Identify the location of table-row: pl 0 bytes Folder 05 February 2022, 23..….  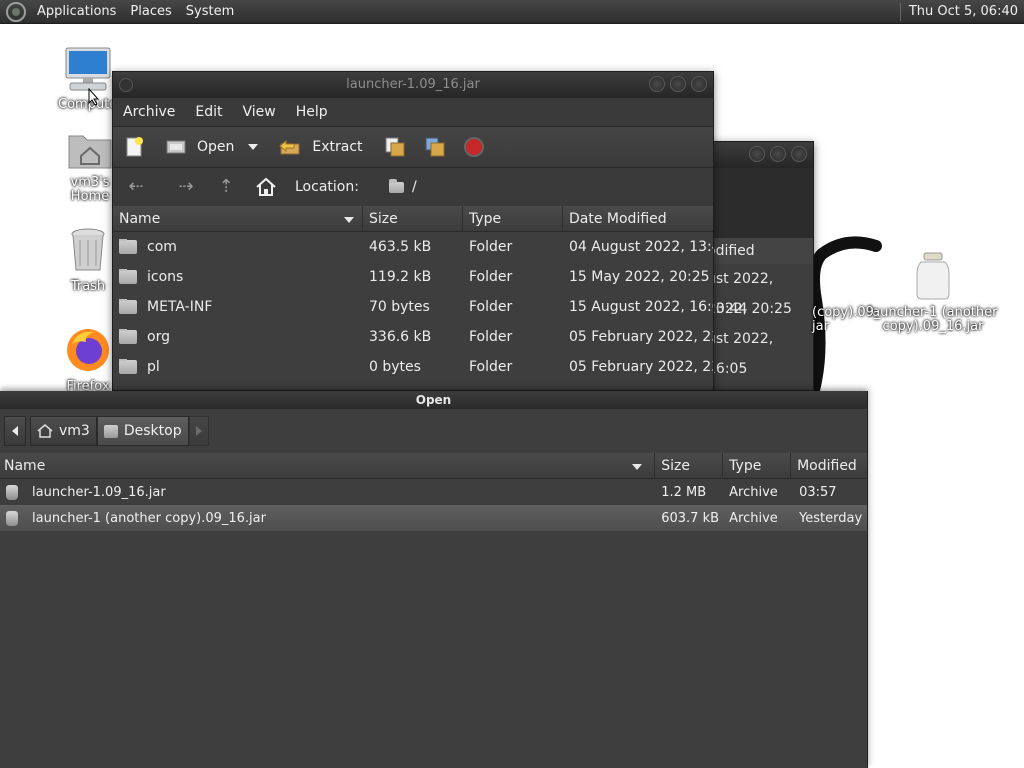
(413, 367).